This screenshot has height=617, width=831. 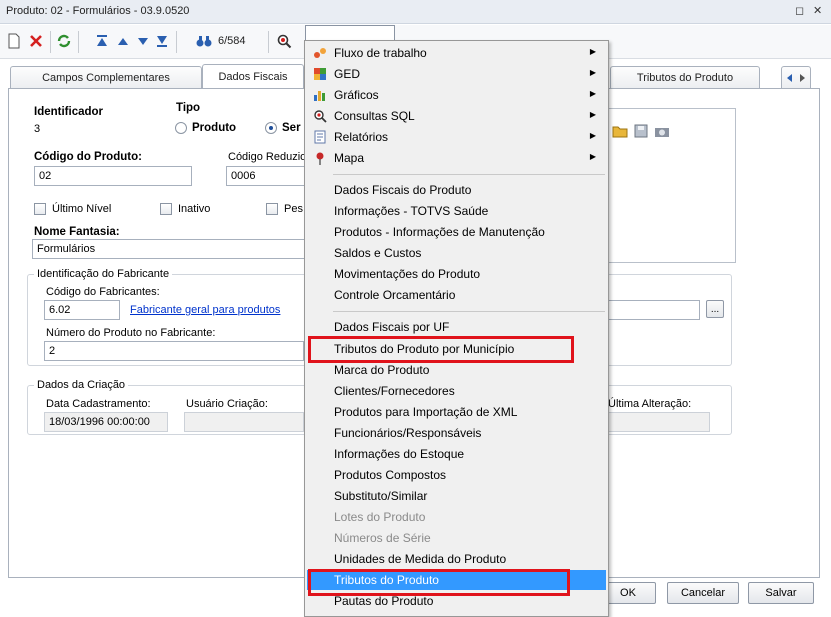 What do you see at coordinates (266, 176) in the screenshot?
I see `codigo-reduzido-input: 0006` at bounding box center [266, 176].